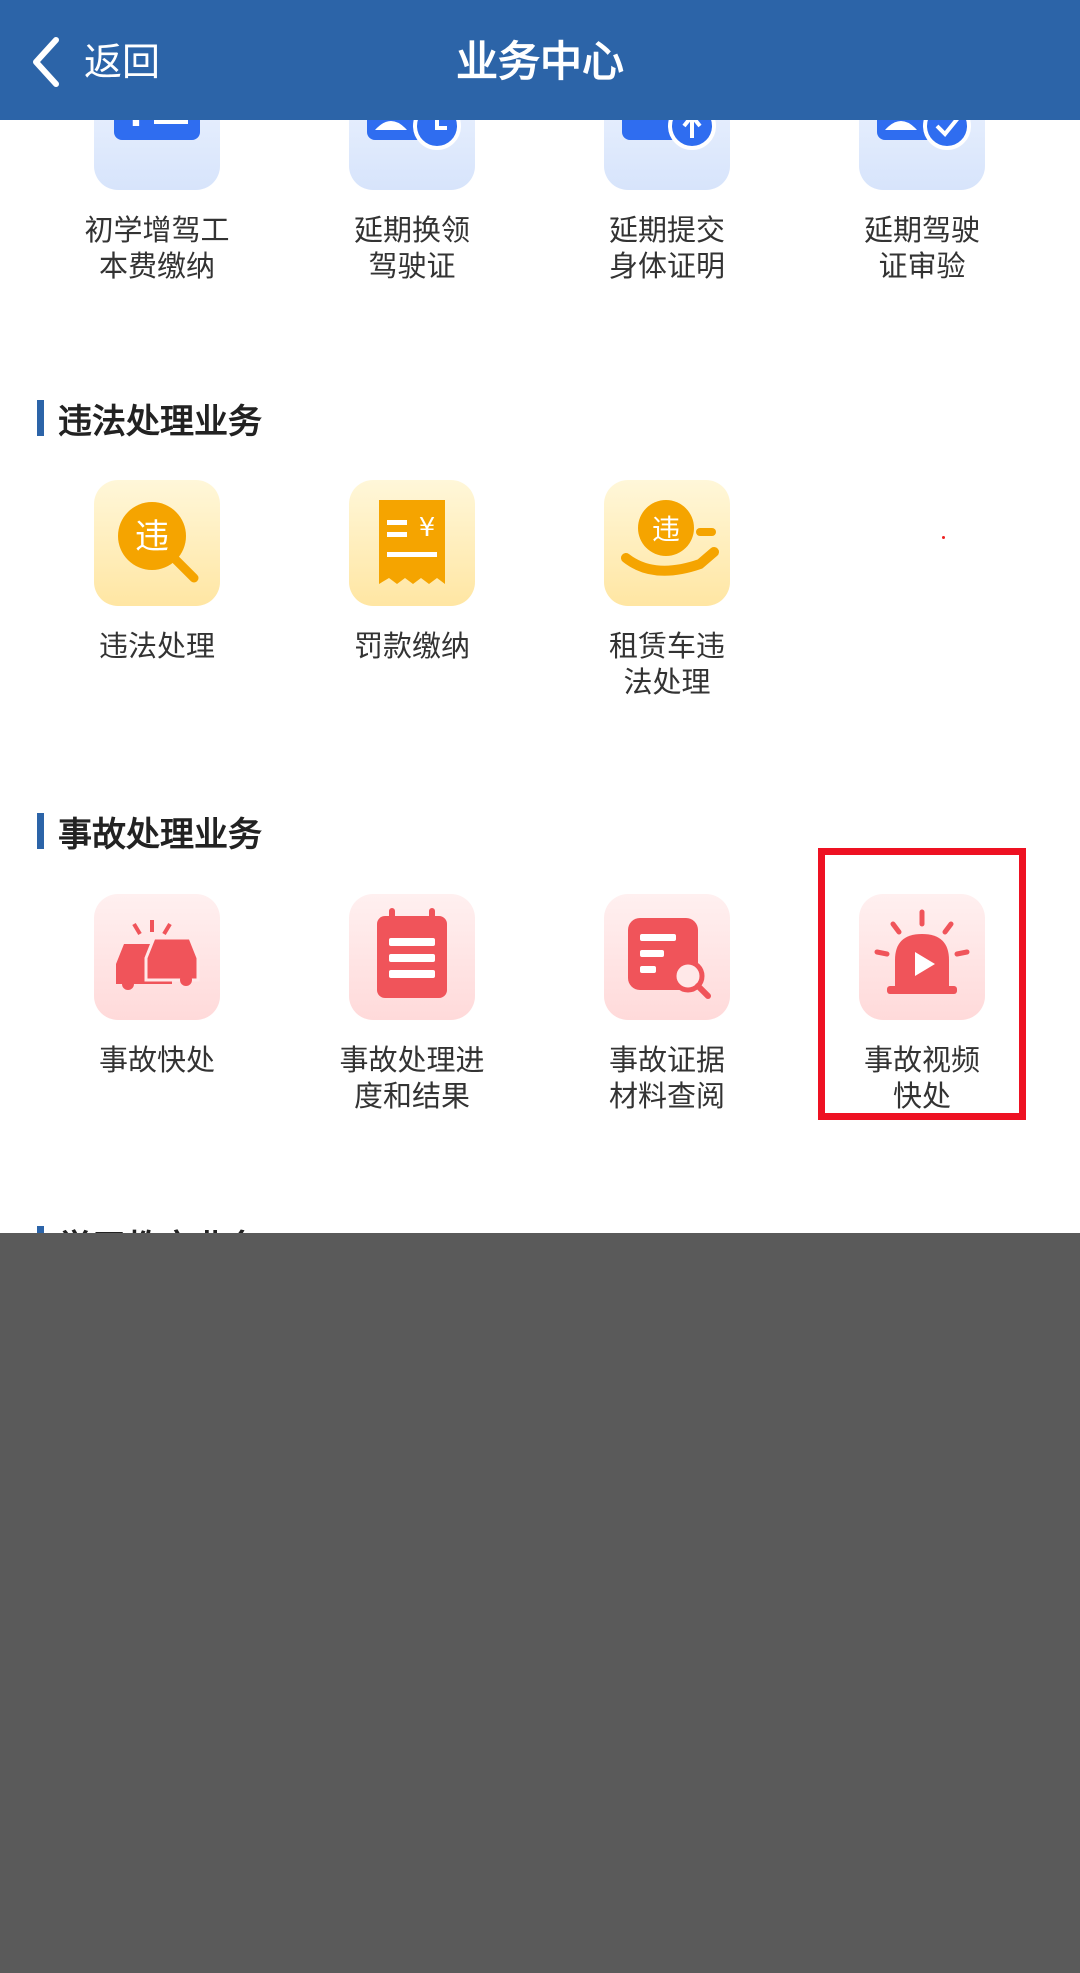 This screenshot has width=1080, height=1973. I want to click on tile-license-review: 延期驾驶 证审验, so click(922, 174).